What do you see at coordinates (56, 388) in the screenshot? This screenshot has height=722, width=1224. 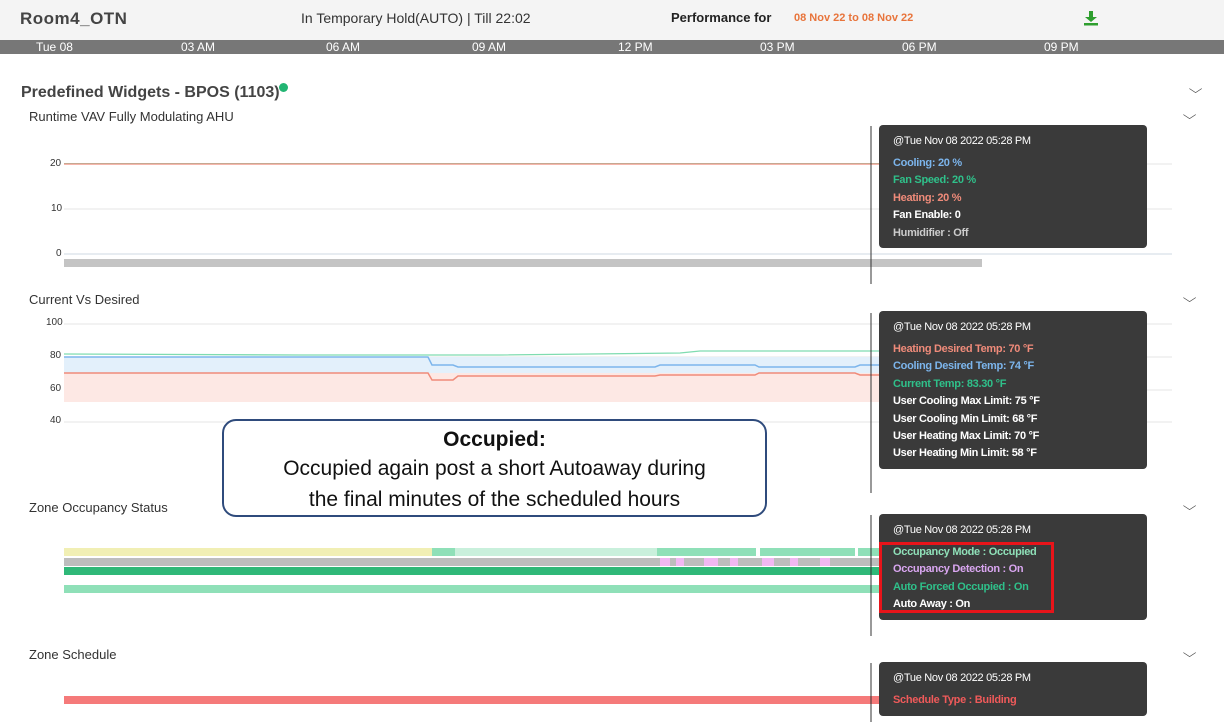 I see `y-tick-label: 60` at bounding box center [56, 388].